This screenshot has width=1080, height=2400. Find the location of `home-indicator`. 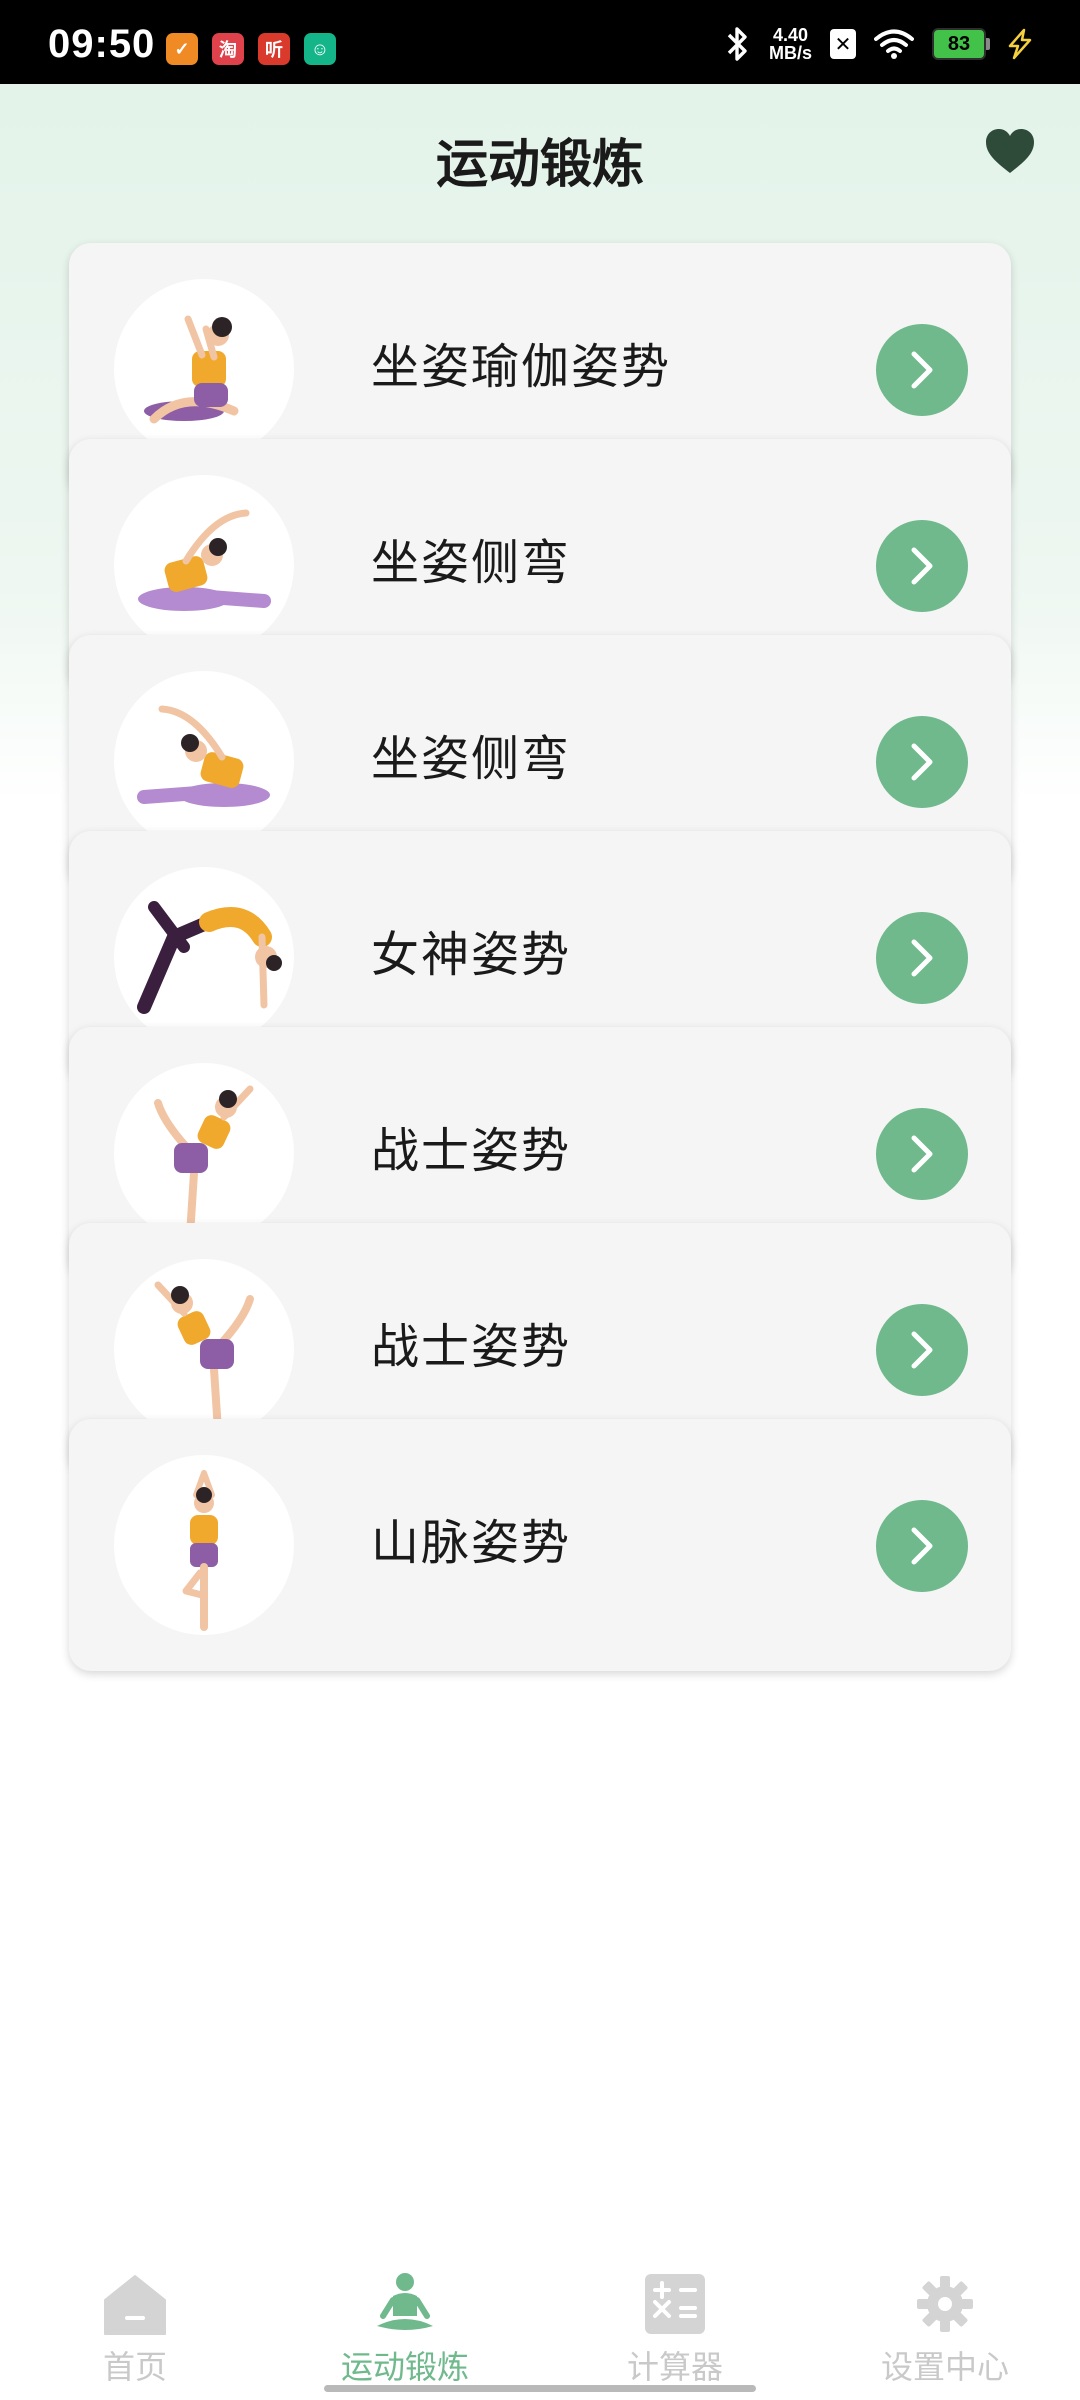

home-indicator is located at coordinates (540, 2388).